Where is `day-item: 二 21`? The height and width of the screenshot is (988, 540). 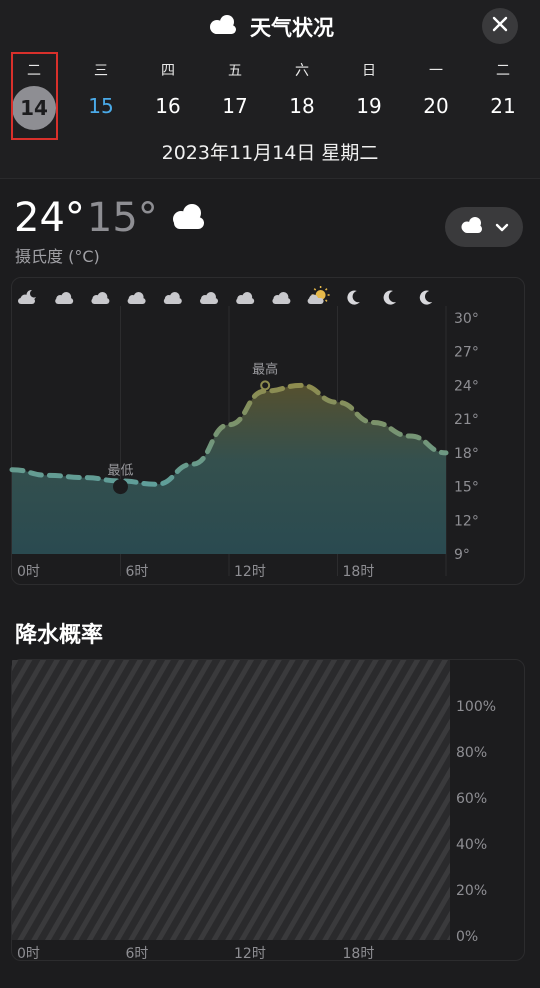 day-item: 二 21 is located at coordinates (503, 92).